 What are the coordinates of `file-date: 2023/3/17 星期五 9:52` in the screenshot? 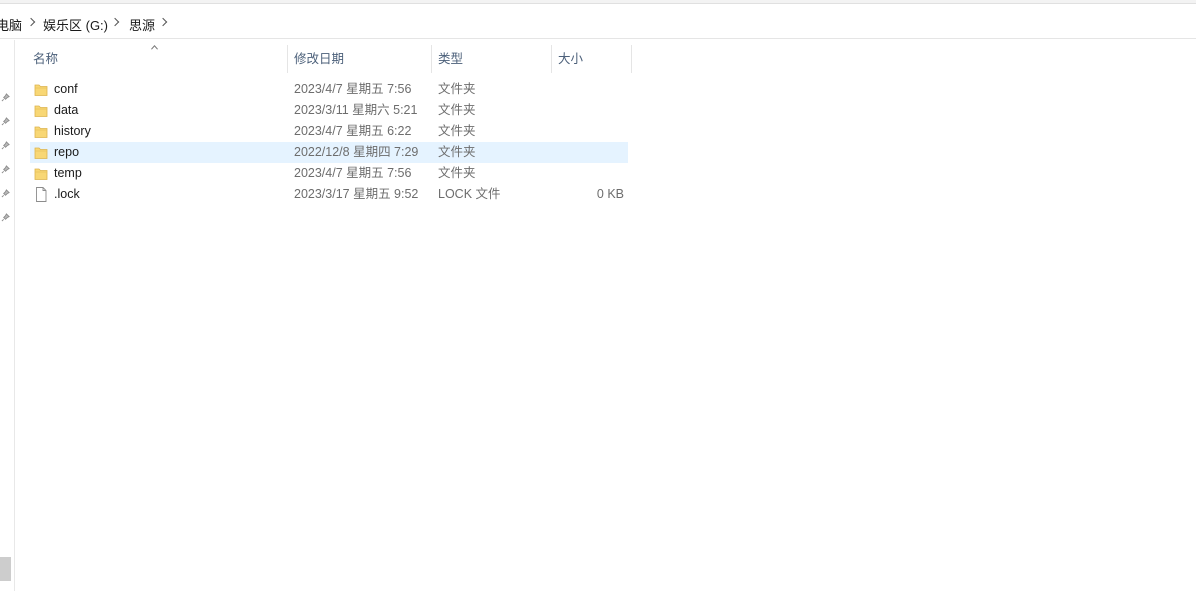 It's located at (356, 194).